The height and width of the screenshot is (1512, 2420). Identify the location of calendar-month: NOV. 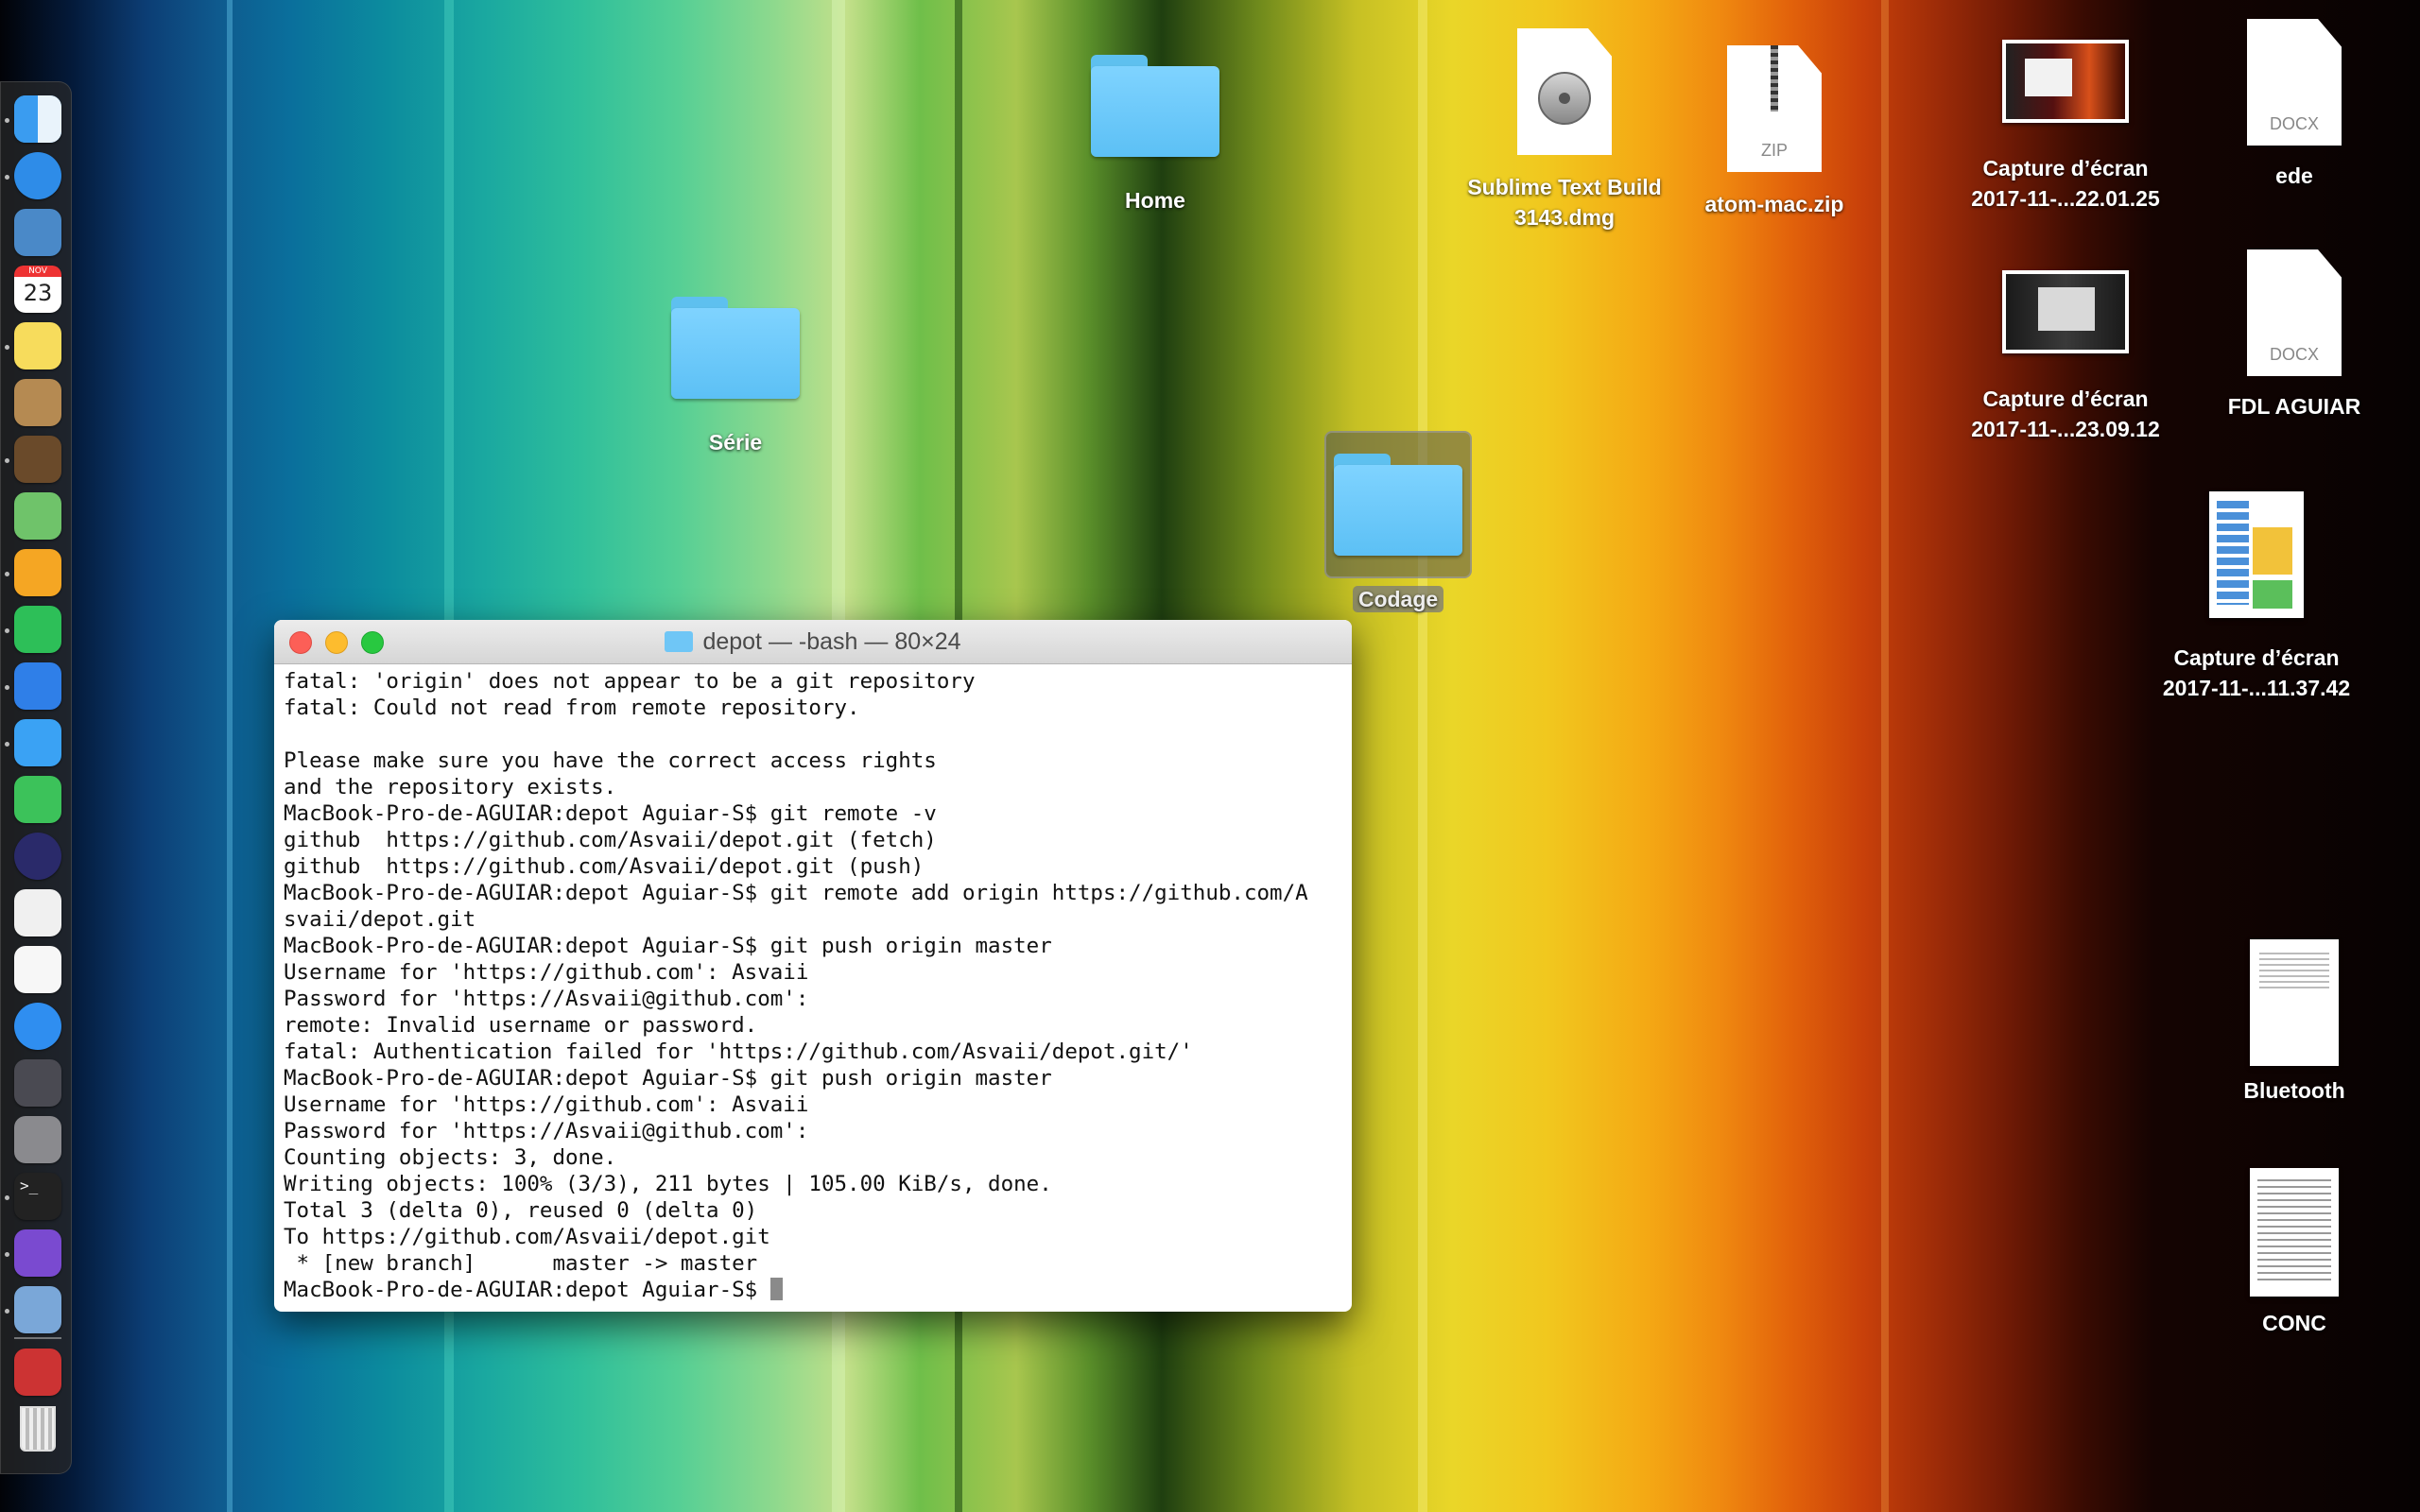
(37, 271).